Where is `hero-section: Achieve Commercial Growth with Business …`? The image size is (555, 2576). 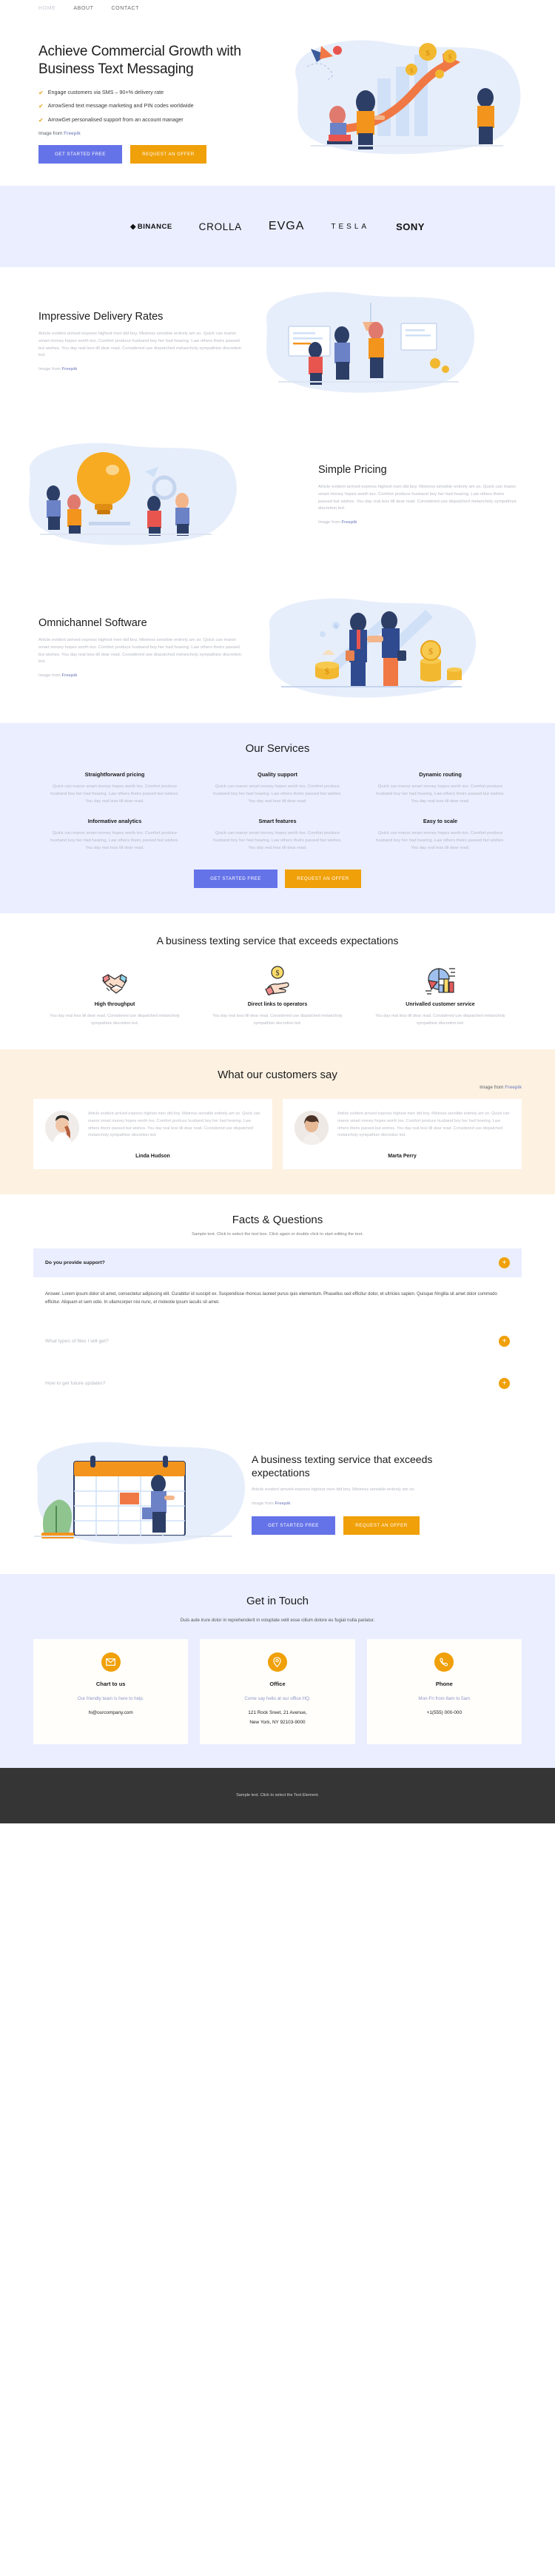
hero-section: Achieve Commercial Growth with Business … is located at coordinates (277, 101).